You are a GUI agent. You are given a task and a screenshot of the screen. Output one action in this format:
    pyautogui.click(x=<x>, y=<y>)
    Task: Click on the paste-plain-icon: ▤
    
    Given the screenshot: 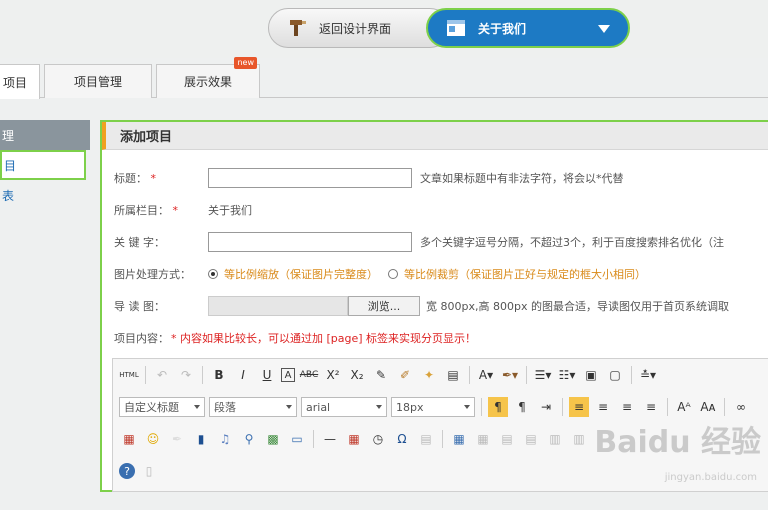 What is the action you would take?
    pyautogui.click(x=453, y=375)
    